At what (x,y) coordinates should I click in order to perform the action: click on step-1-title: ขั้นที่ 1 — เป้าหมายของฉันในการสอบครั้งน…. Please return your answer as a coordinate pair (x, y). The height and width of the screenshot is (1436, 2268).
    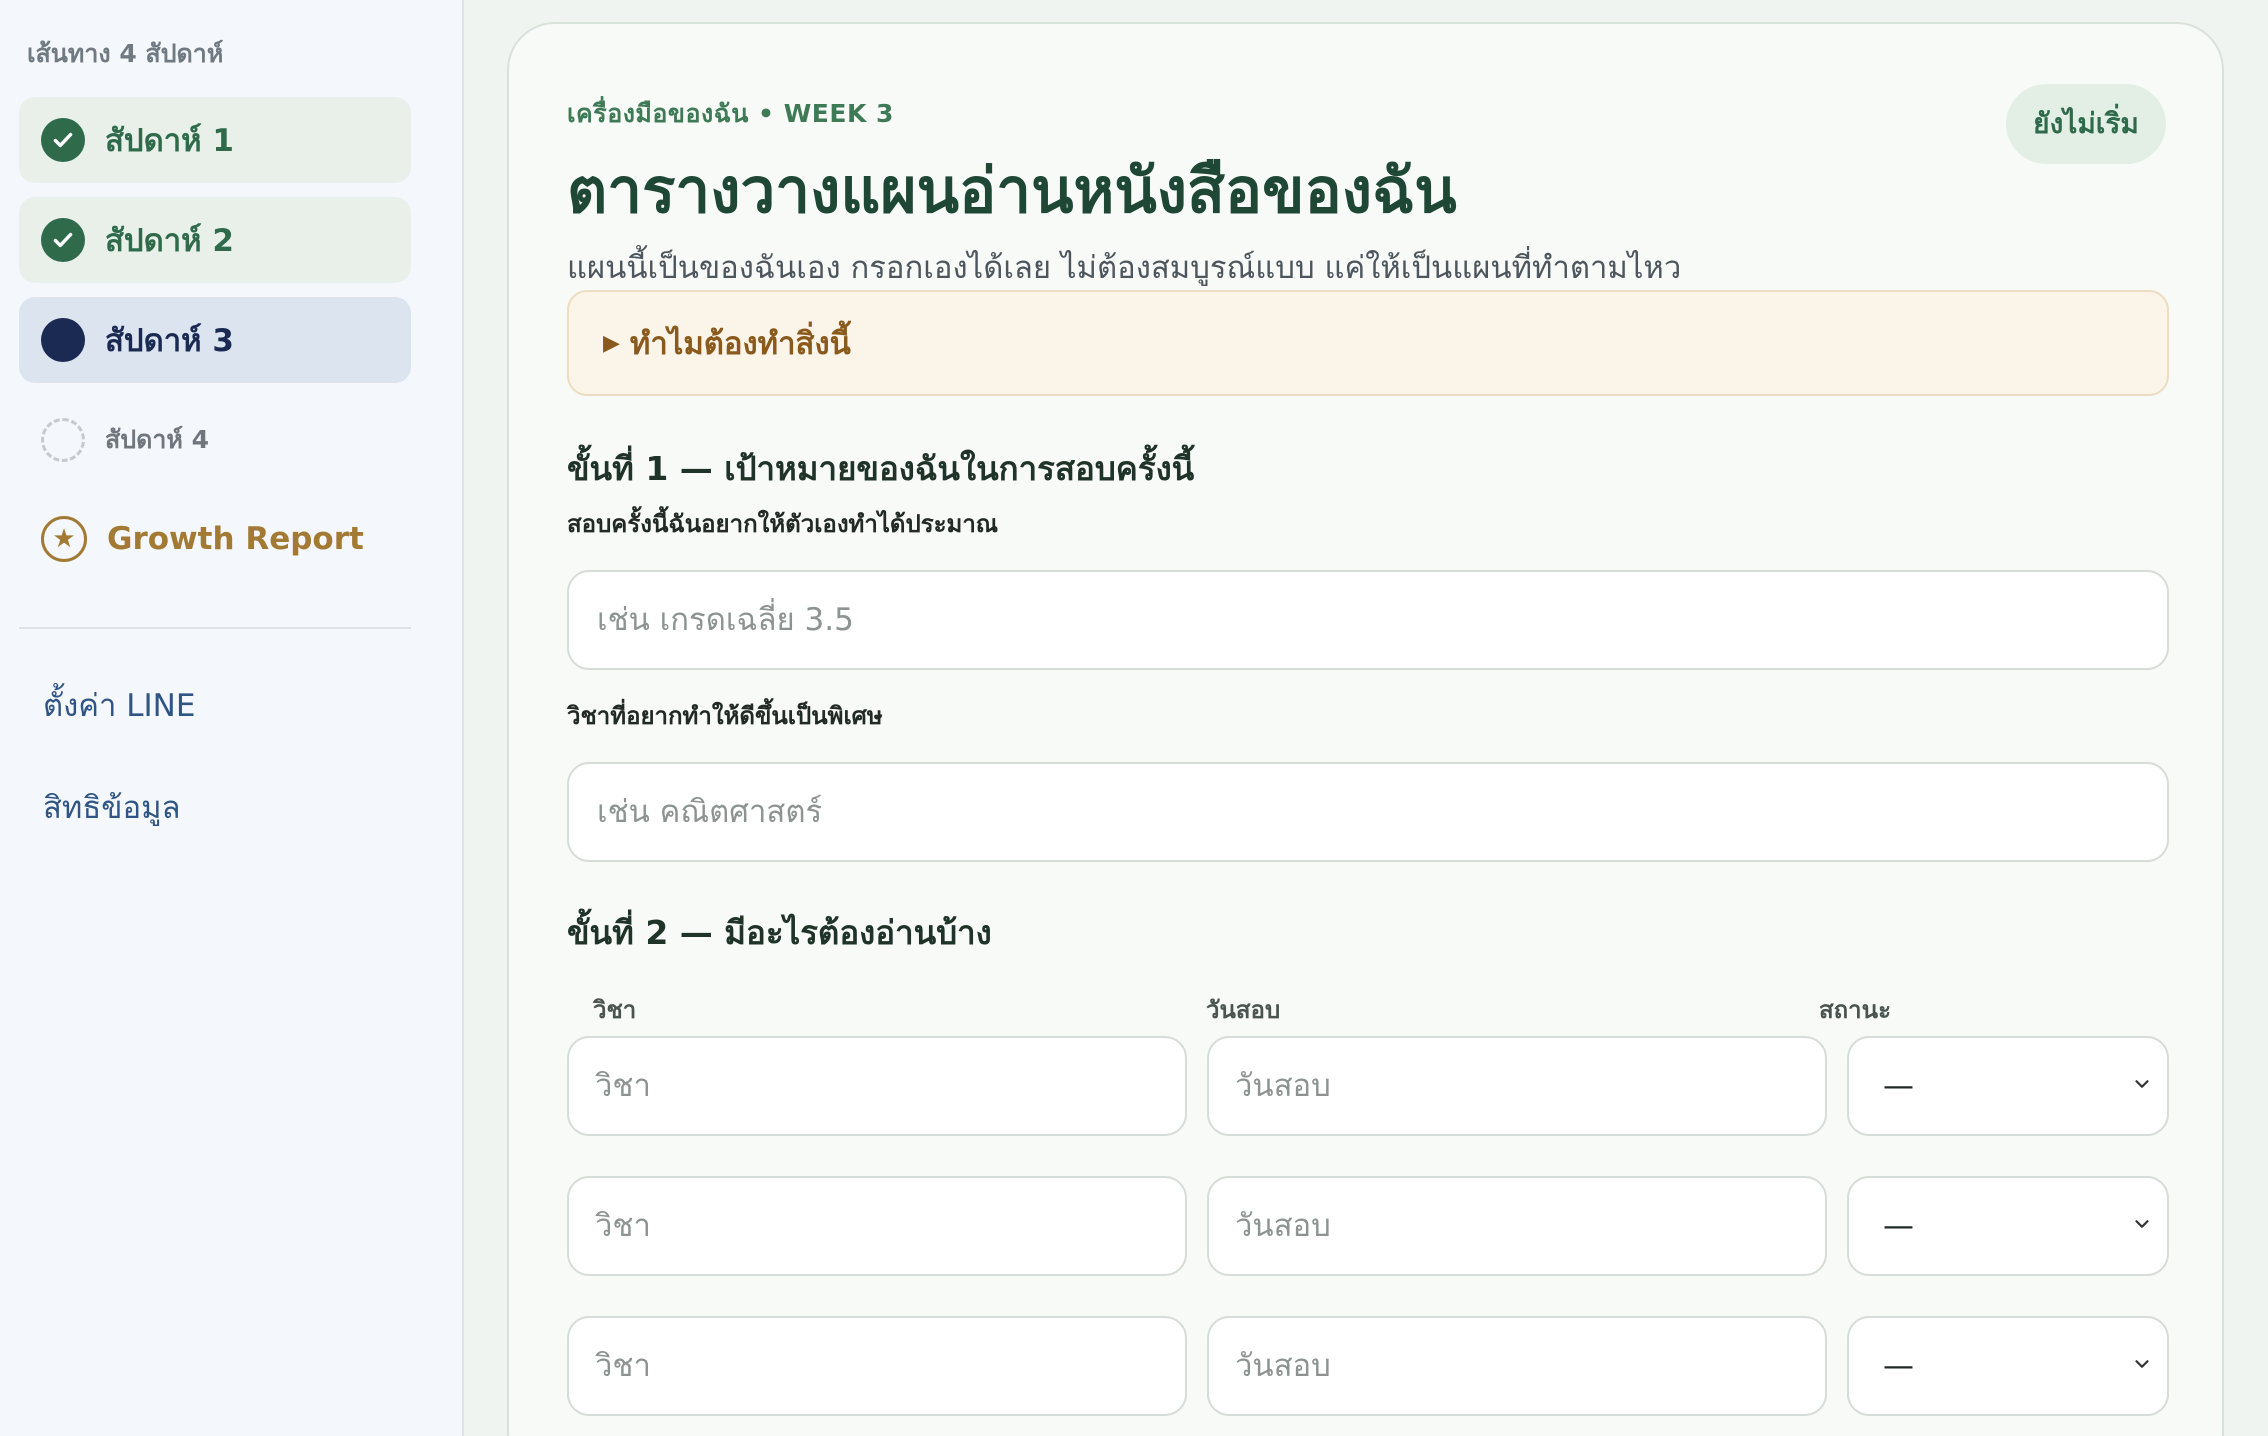
    Looking at the image, I should click on (881, 468).